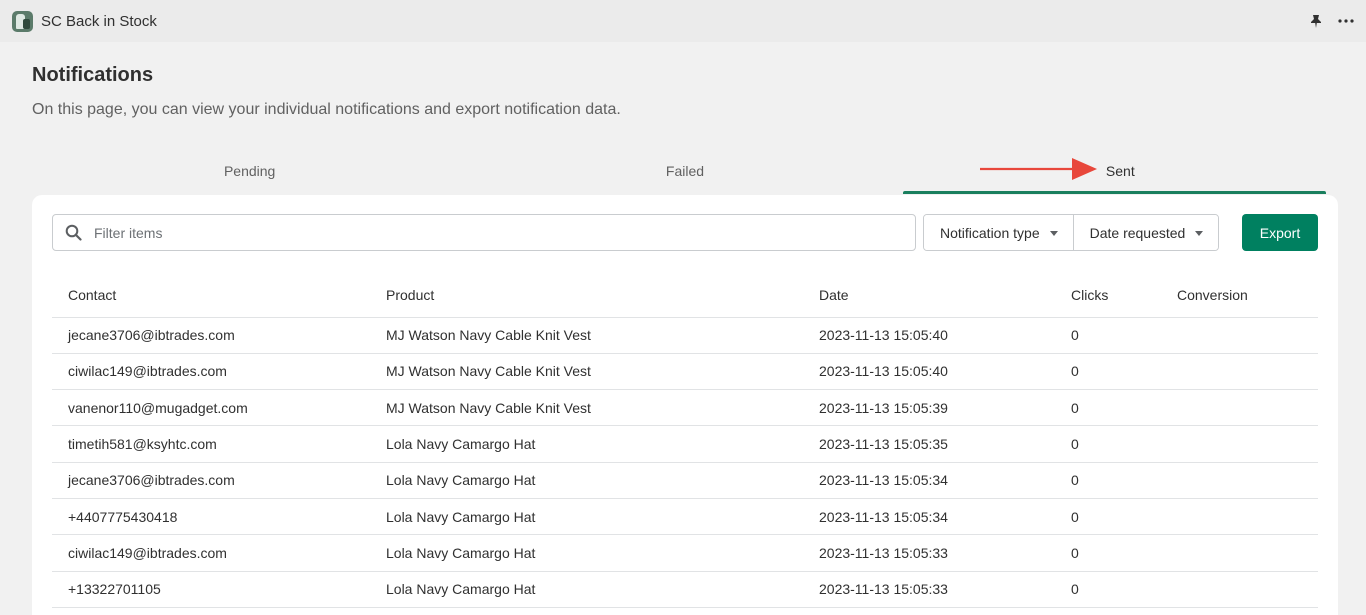 This screenshot has height=615, width=1366. What do you see at coordinates (1137, 232) in the screenshot?
I see `date-requested-label: Date requested` at bounding box center [1137, 232].